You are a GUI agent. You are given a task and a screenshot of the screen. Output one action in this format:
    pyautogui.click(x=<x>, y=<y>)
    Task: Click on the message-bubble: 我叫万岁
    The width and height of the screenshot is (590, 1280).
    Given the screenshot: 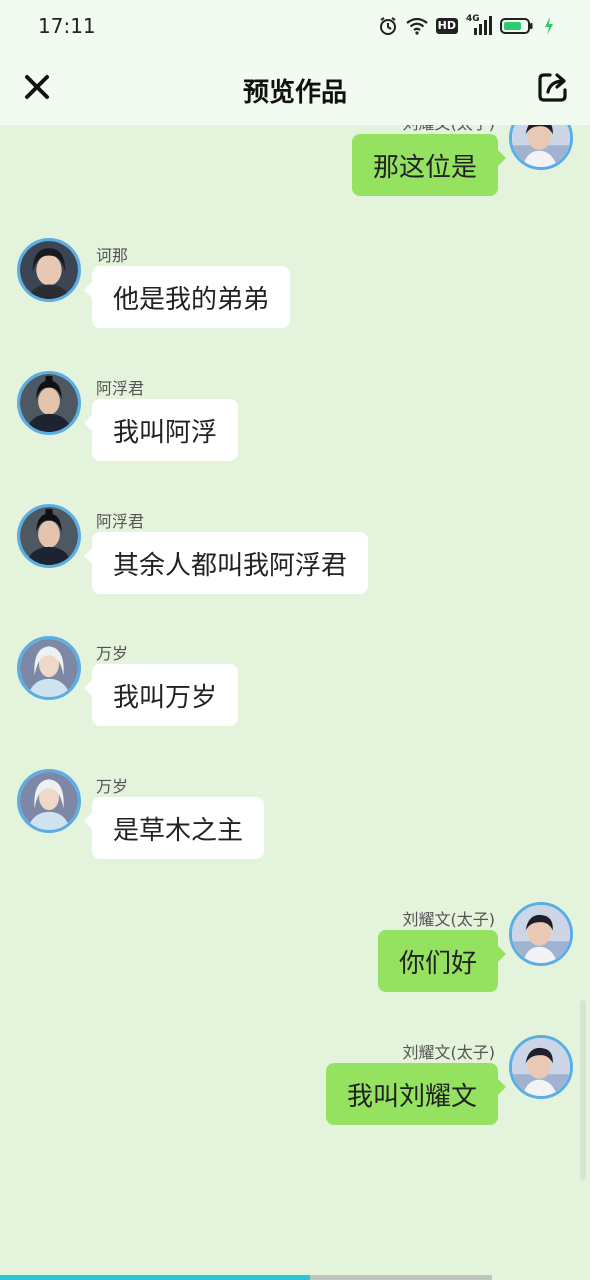 What is the action you would take?
    pyautogui.click(x=161, y=695)
    